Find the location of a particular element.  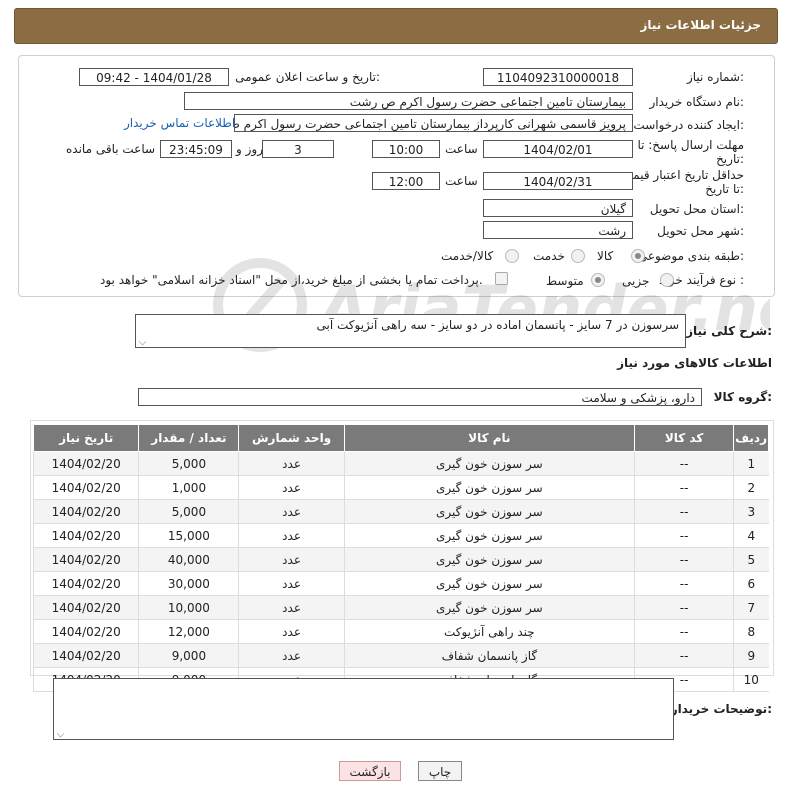

deadline-date-field: 1404/02/01 is located at coordinates (558, 149).